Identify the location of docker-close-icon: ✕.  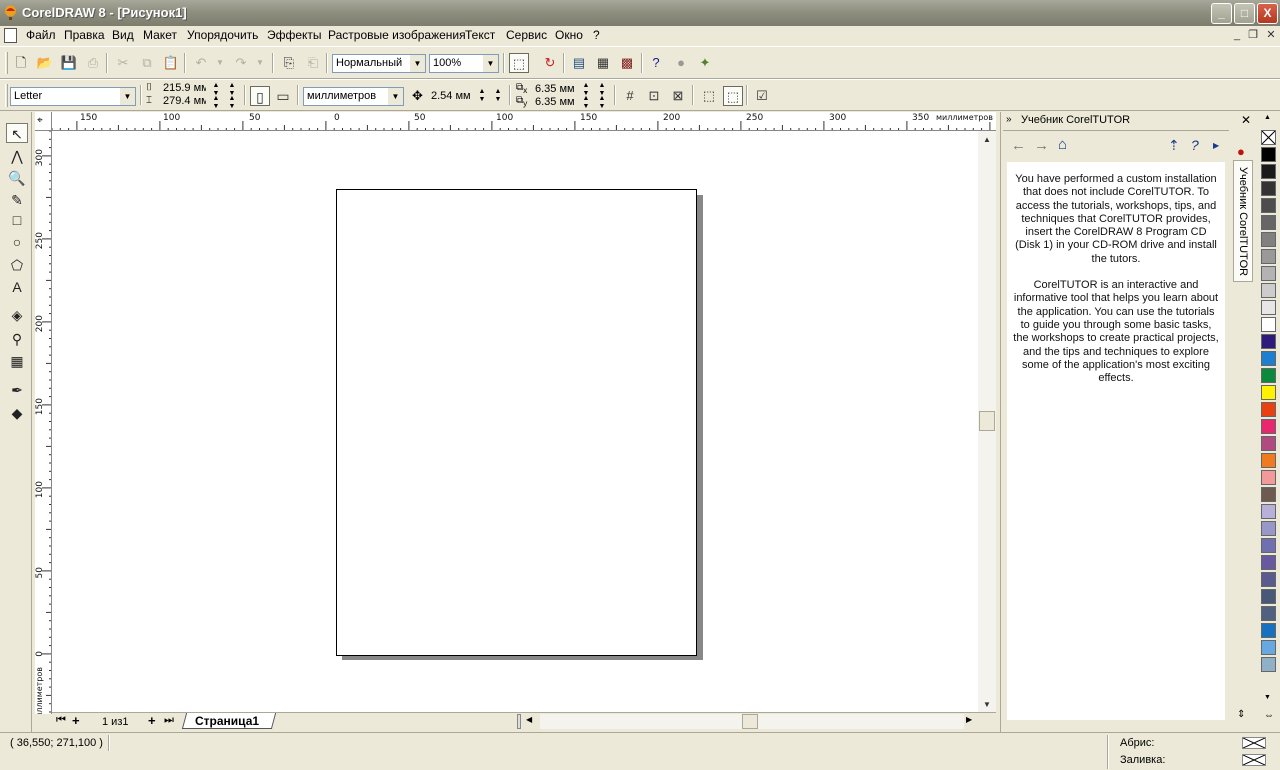
(1246, 120).